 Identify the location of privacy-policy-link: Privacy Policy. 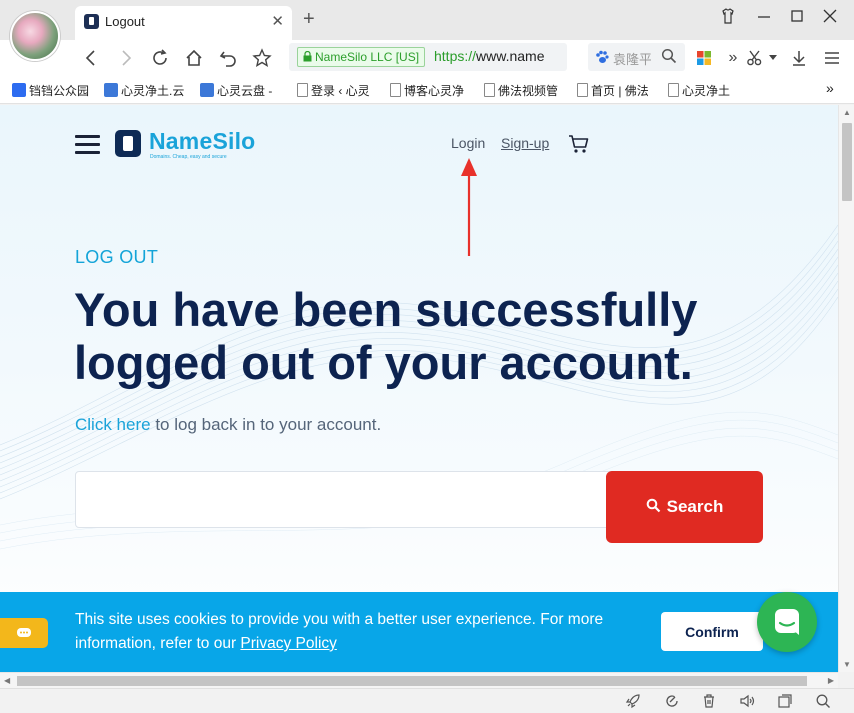
(288, 643).